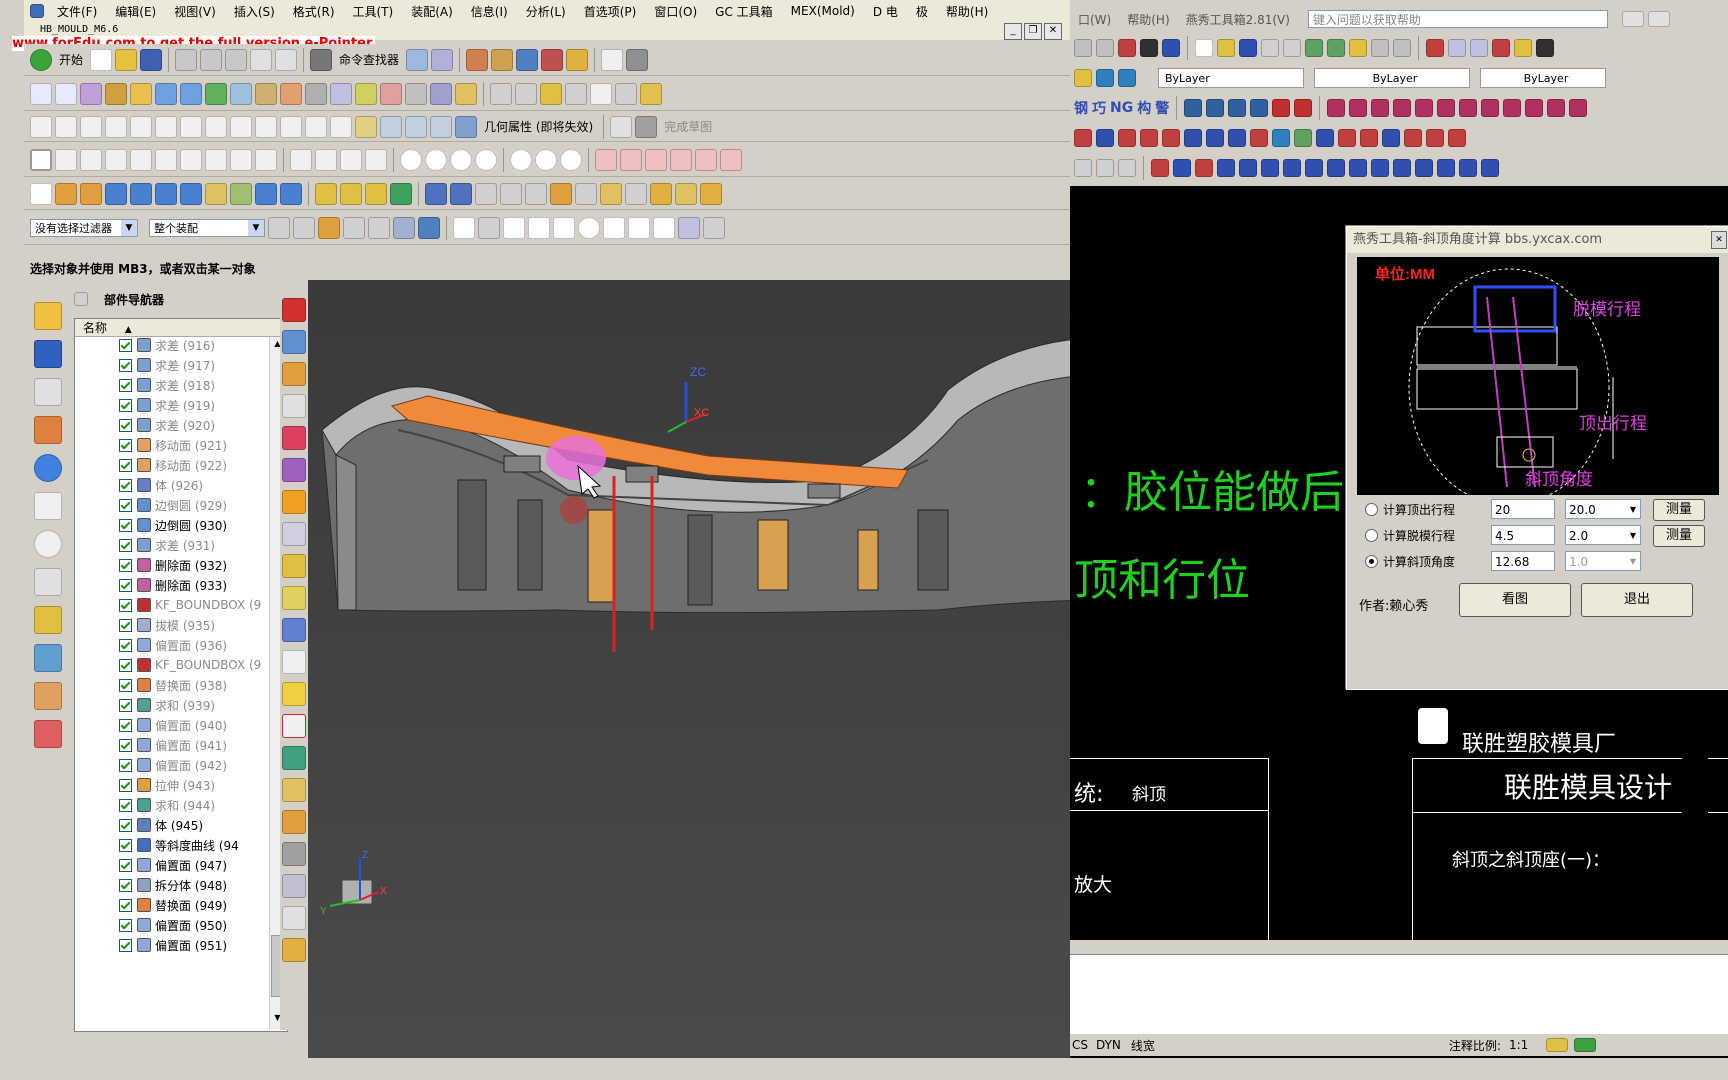 The width and height of the screenshot is (1728, 1080). I want to click on roles-icon, so click(48, 696).